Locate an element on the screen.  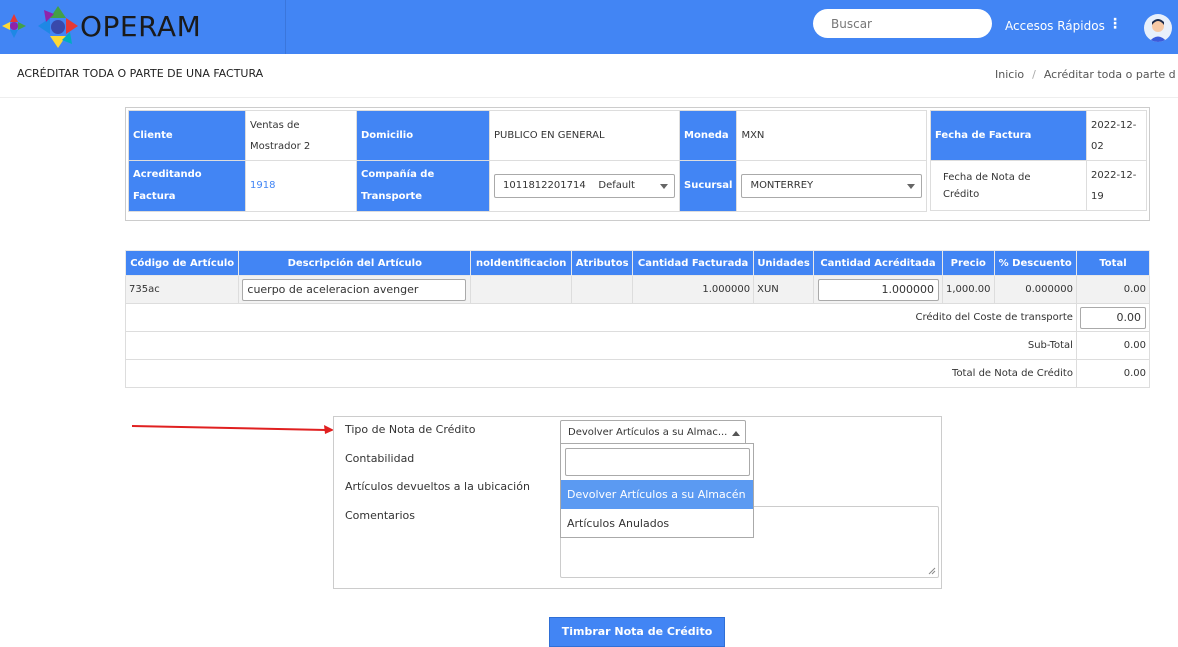
breadcrumb-home: Inicio is located at coordinates (1009, 74).